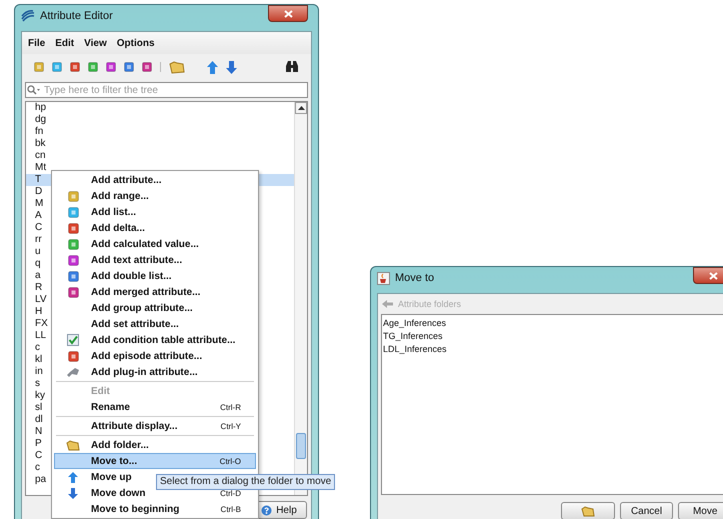 The width and height of the screenshot is (723, 519). Describe the element at coordinates (246, 482) in the screenshot. I see `tooltip: Select from a dialog the folder to move` at that location.